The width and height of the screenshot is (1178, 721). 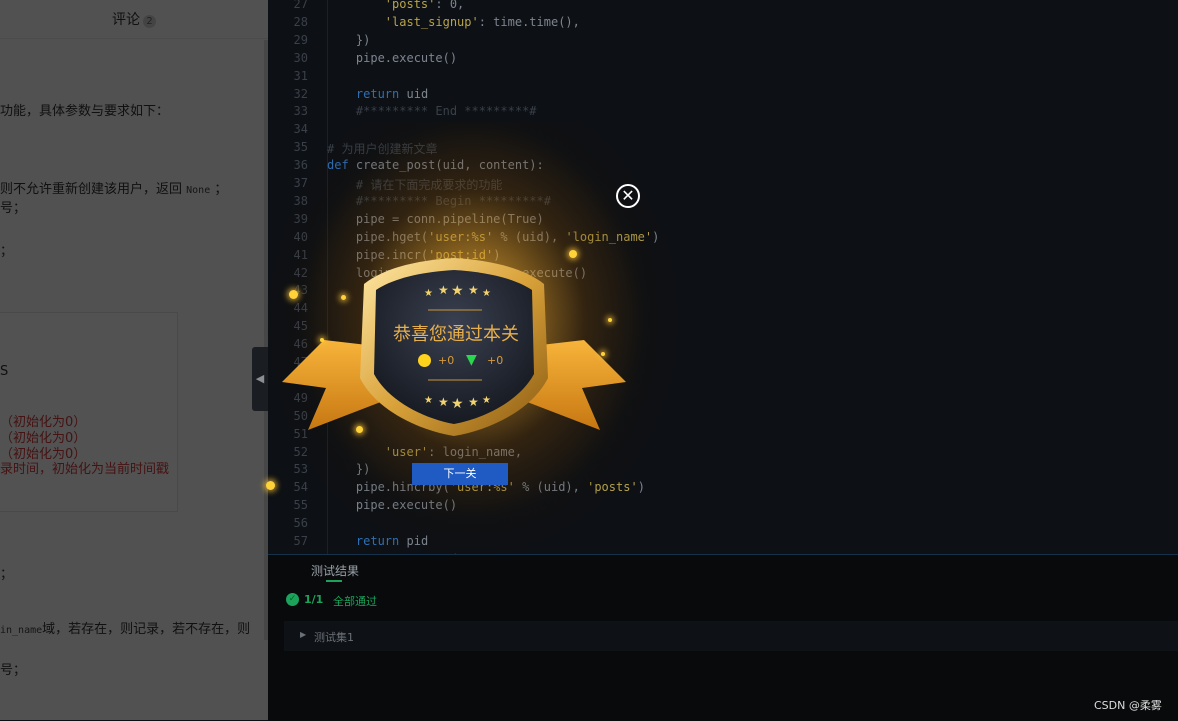 I want to click on line-number: 30, so click(x=300, y=57).